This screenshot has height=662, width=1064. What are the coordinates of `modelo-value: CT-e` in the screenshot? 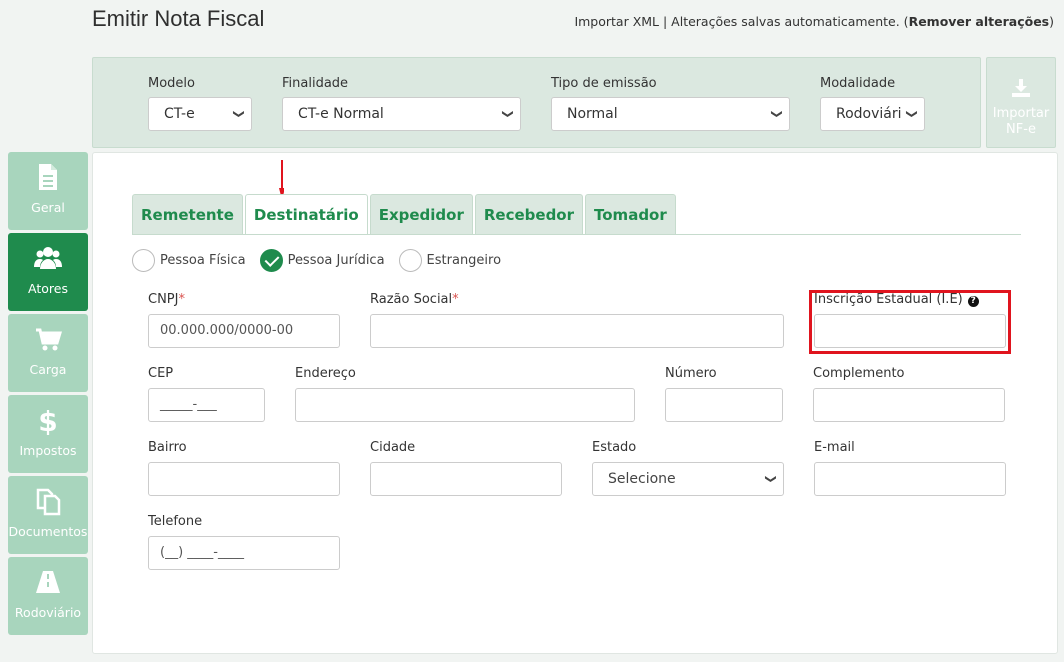 It's located at (179, 114).